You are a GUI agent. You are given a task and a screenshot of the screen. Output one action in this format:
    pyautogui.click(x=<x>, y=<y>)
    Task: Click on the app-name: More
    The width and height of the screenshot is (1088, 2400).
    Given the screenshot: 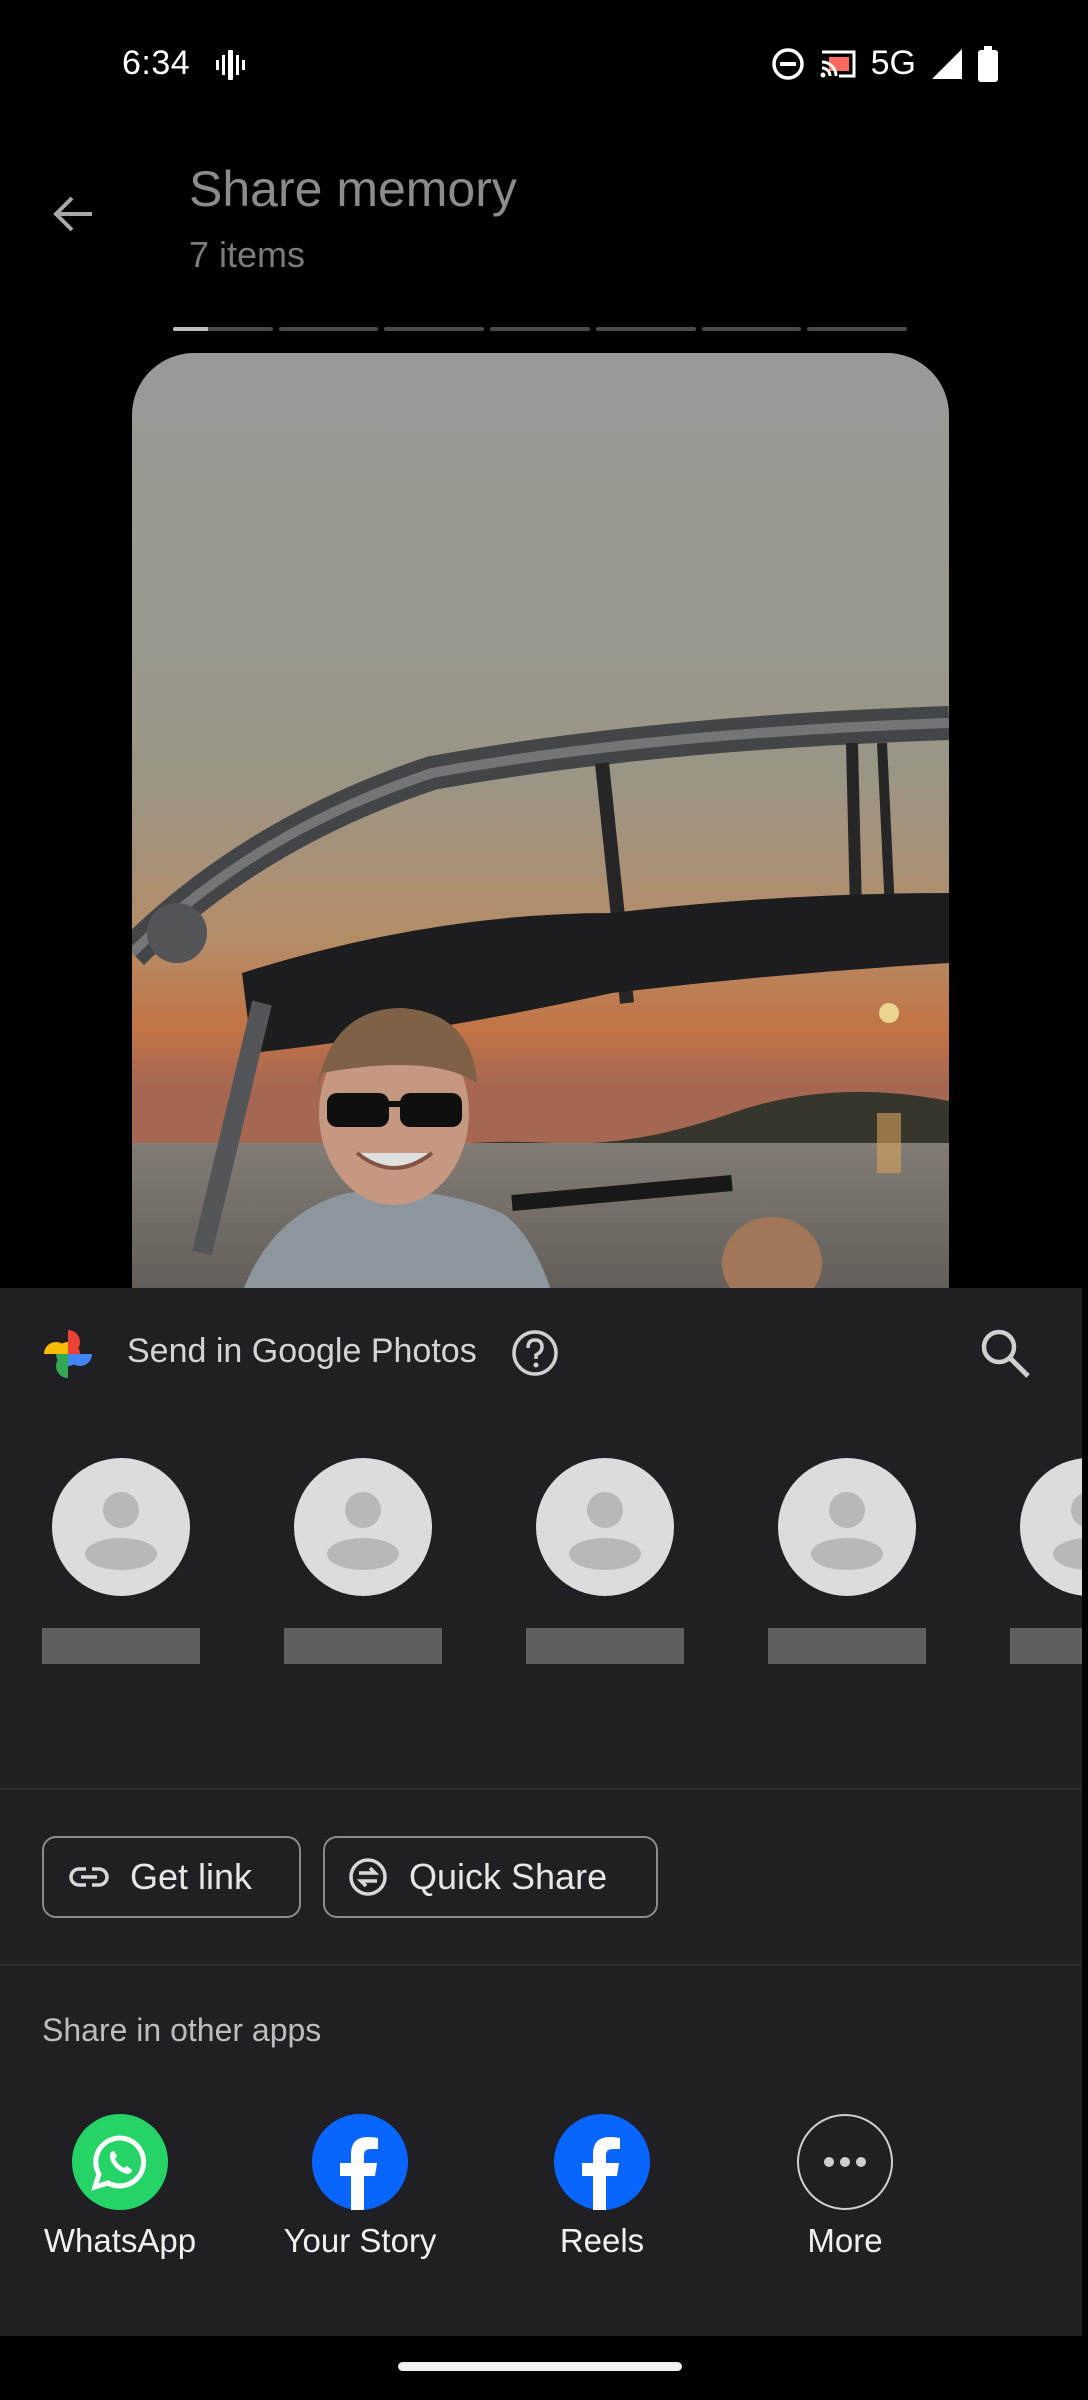 What is the action you would take?
    pyautogui.click(x=845, y=2240)
    